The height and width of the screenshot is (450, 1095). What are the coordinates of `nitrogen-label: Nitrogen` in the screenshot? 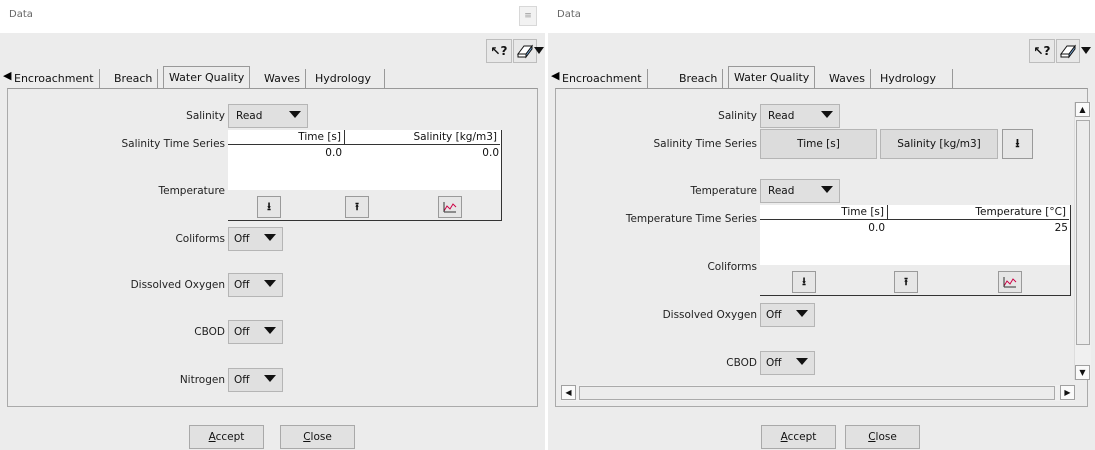 It's located at (202, 380).